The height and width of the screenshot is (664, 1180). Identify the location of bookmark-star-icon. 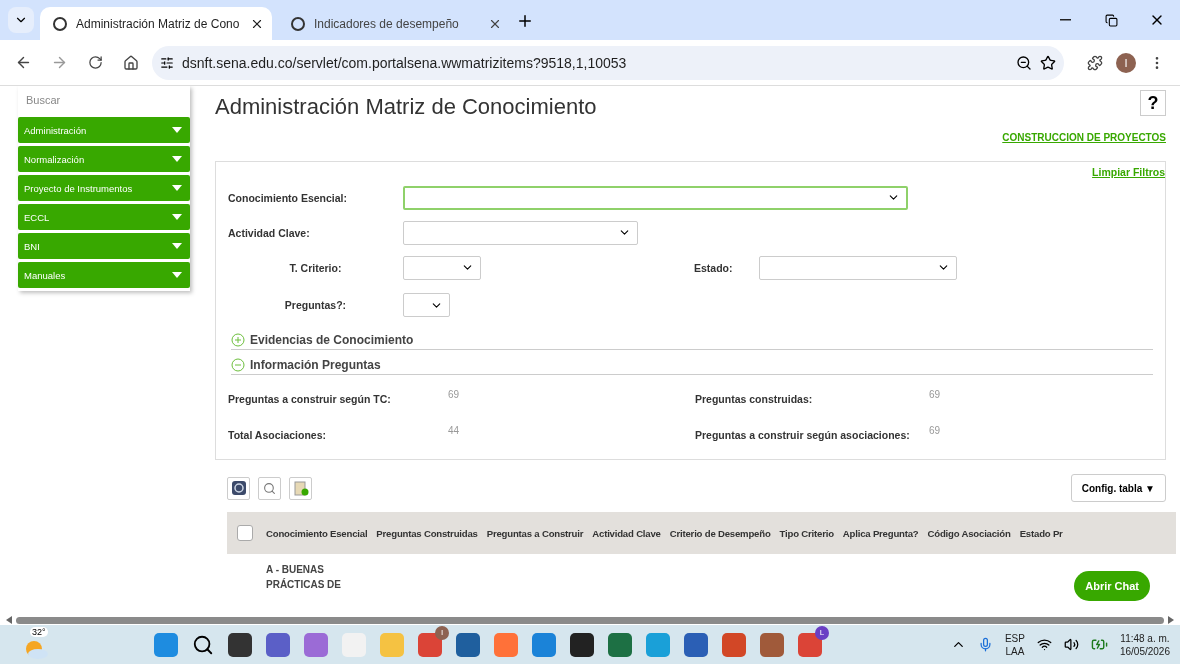
(1048, 62).